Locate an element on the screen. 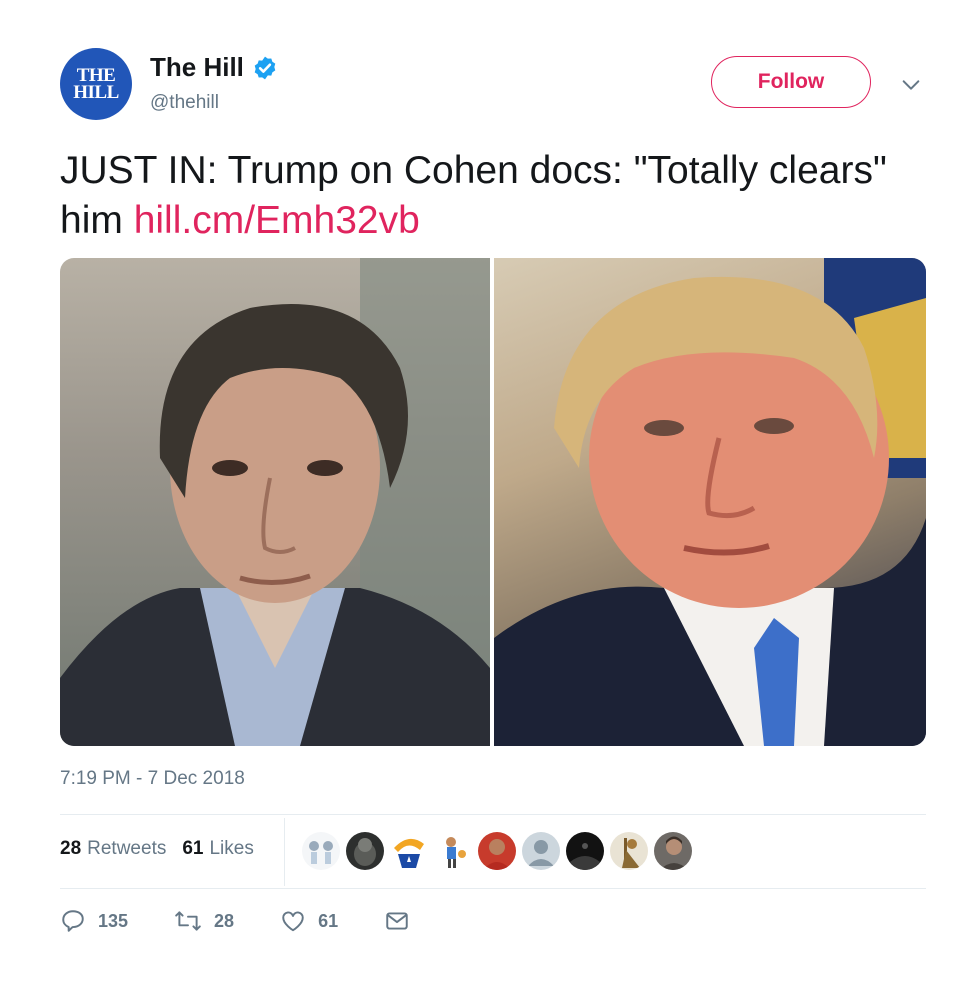 The width and height of the screenshot is (980, 982). display-name: The Hill is located at coordinates (197, 67).